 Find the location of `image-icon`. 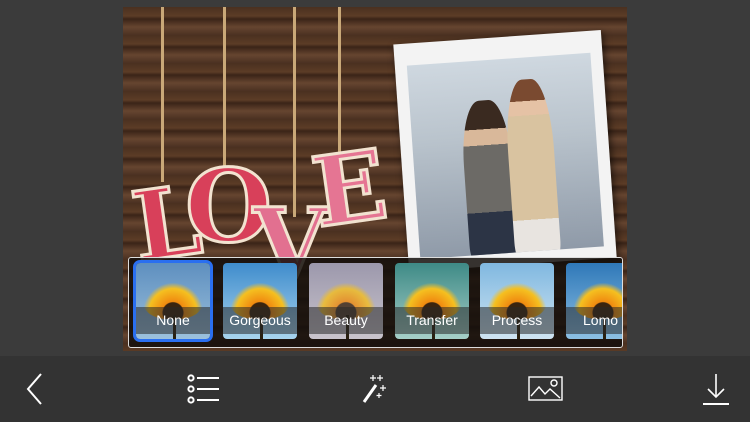

image-icon is located at coordinates (545, 388).